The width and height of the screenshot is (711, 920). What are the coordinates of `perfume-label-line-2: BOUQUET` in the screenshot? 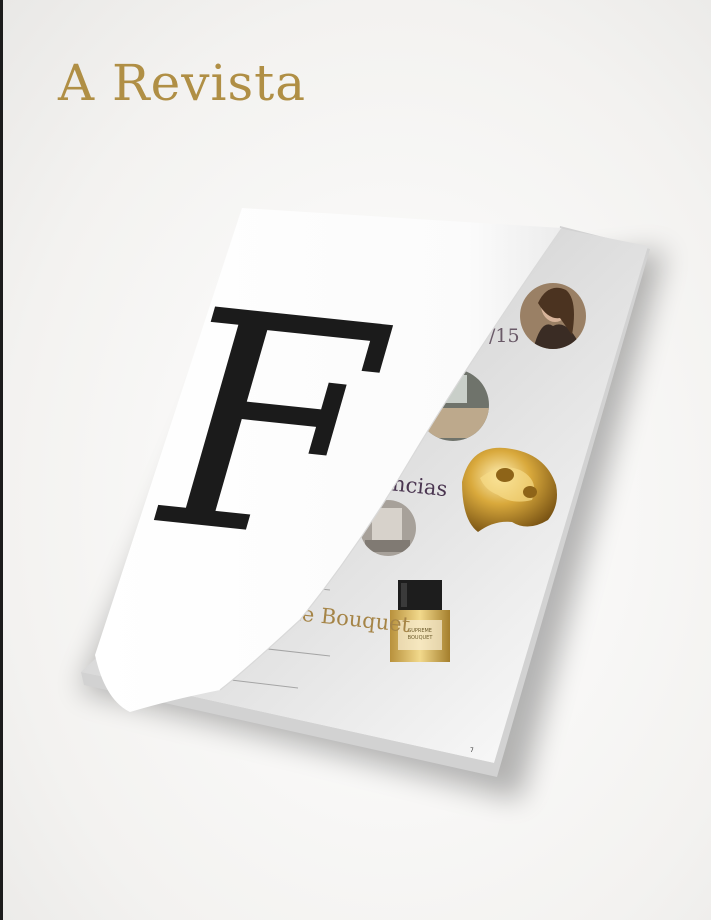 It's located at (421, 638).